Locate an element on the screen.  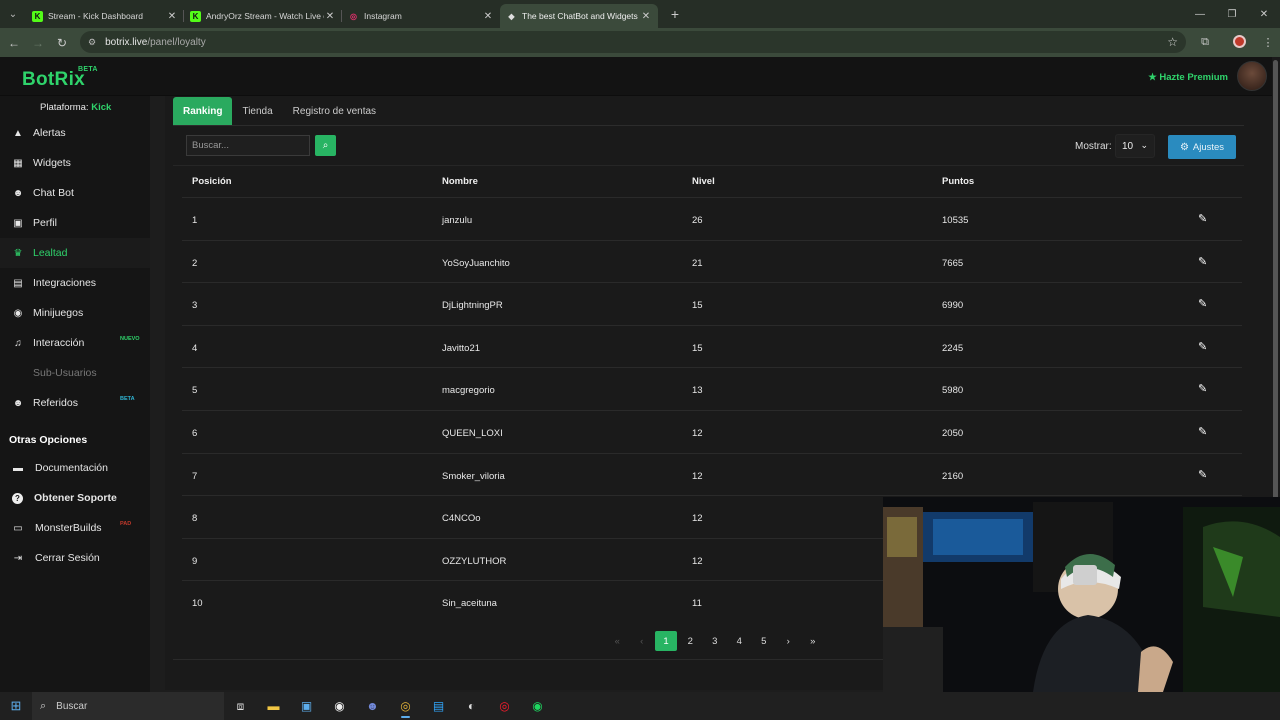
table-row: 5 macgregorio 13 5980 ✎ is located at coordinates (712, 388).